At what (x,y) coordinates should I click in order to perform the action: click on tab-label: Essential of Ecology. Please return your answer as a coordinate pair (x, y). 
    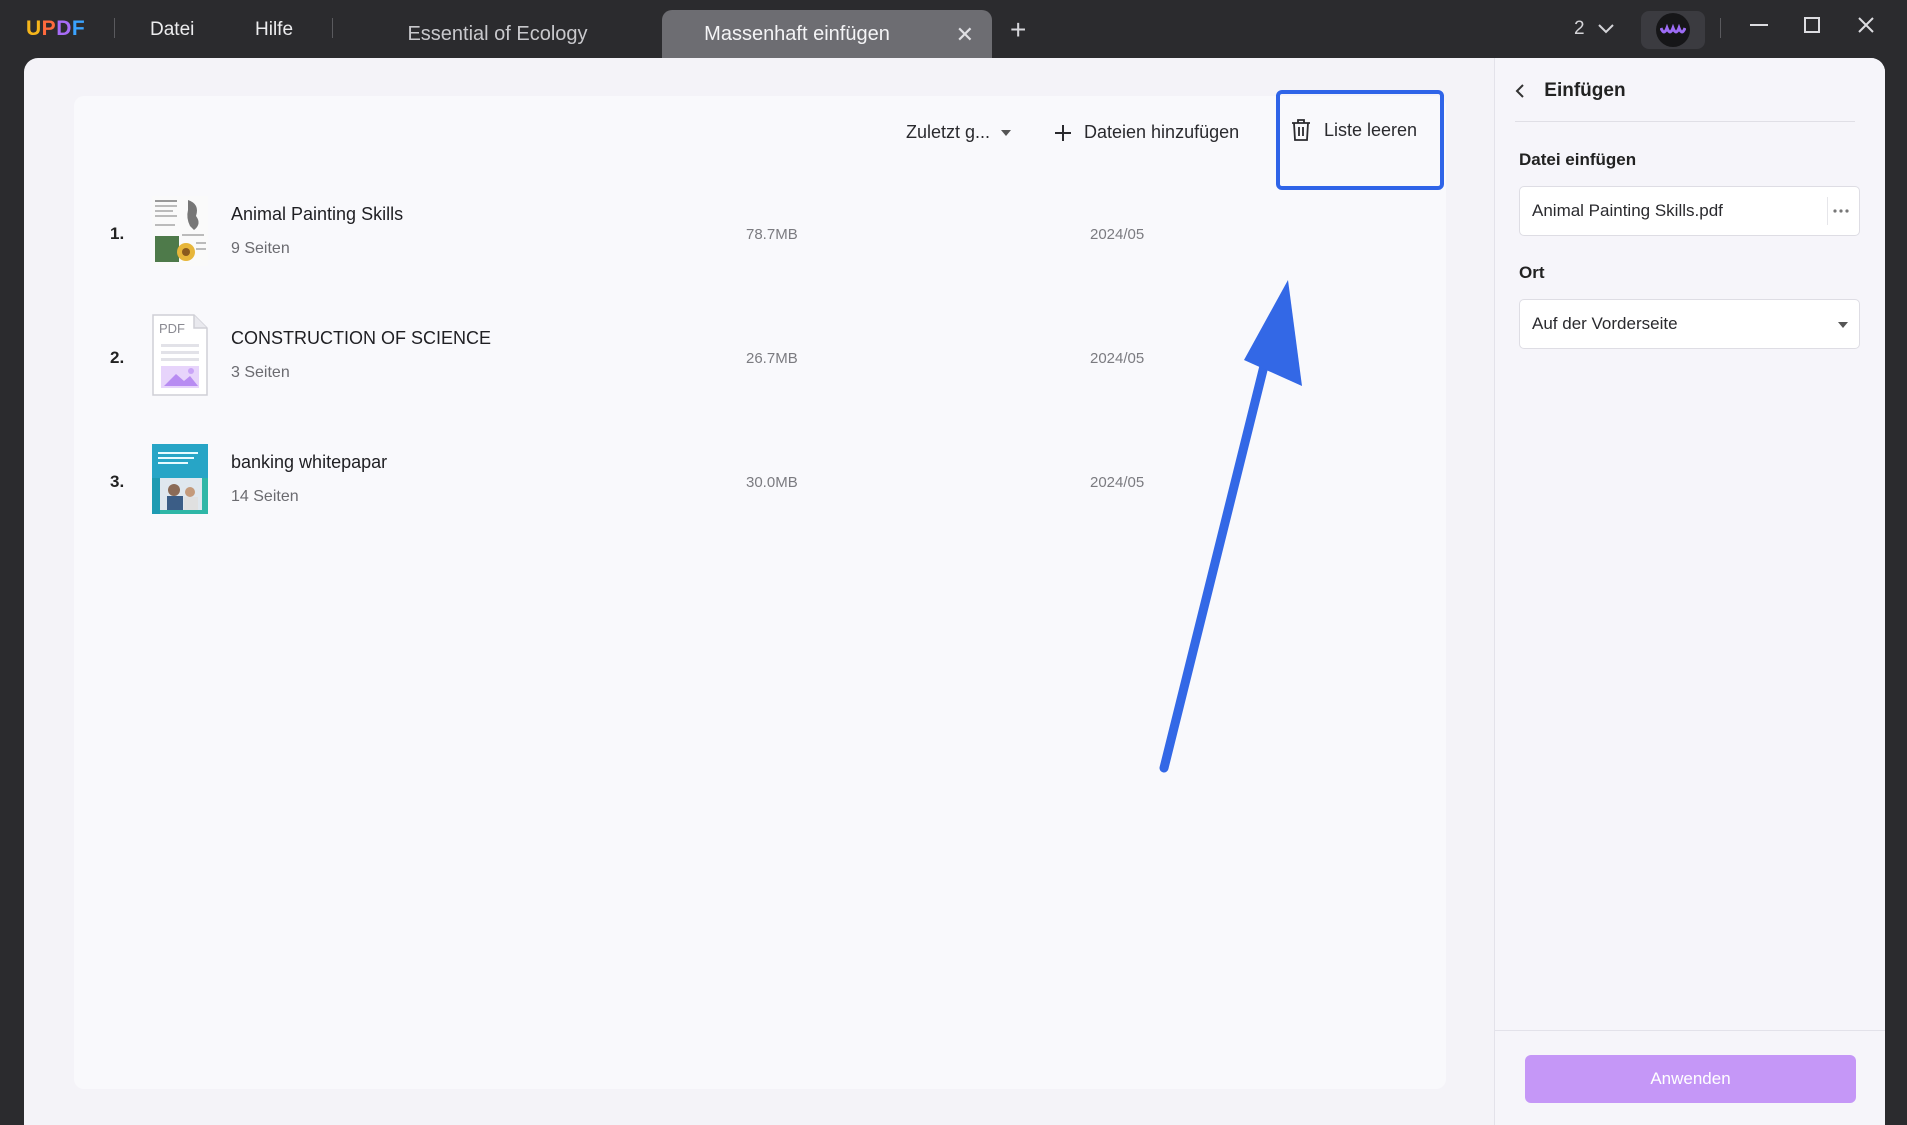
    Looking at the image, I should click on (497, 33).